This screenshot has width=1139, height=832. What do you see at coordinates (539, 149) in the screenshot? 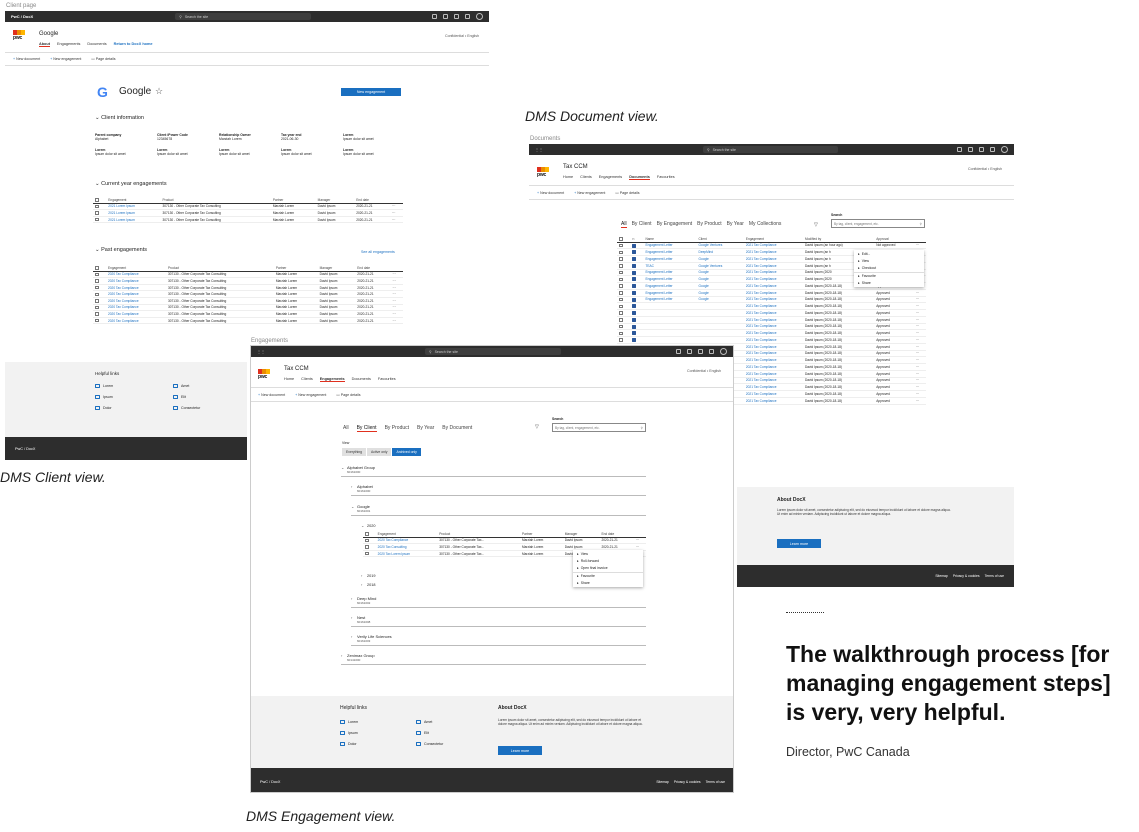
I see `app-launcher-icon: ⋮⋮` at bounding box center [539, 149].